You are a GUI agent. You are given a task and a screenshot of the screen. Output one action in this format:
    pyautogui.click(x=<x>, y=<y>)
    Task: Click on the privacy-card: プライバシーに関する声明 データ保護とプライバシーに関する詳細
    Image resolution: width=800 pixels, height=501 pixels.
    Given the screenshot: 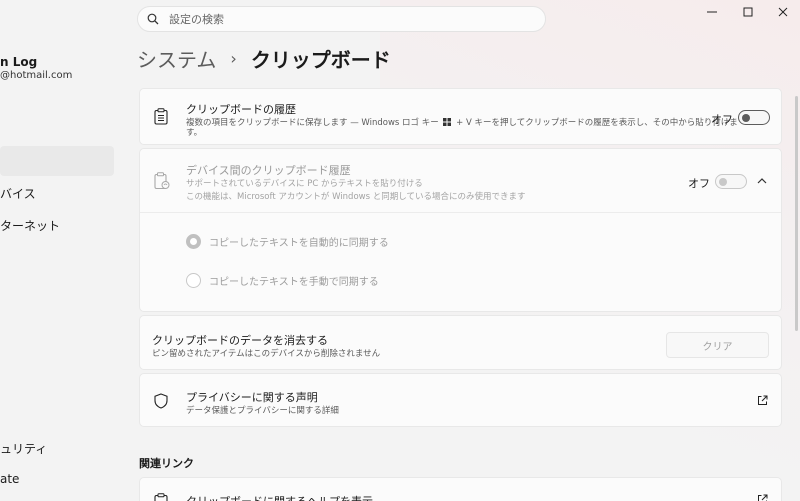 What is the action you would take?
    pyautogui.click(x=460, y=400)
    